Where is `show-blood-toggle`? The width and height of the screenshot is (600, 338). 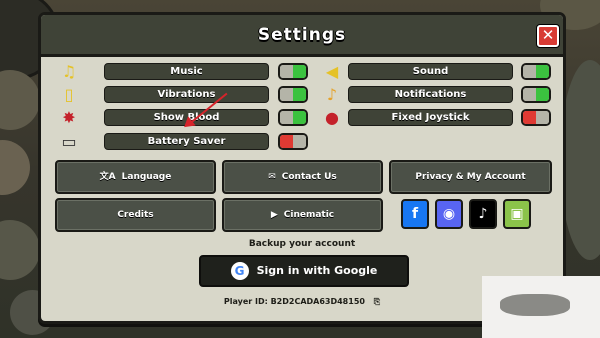 show-blood-toggle is located at coordinates (293, 117).